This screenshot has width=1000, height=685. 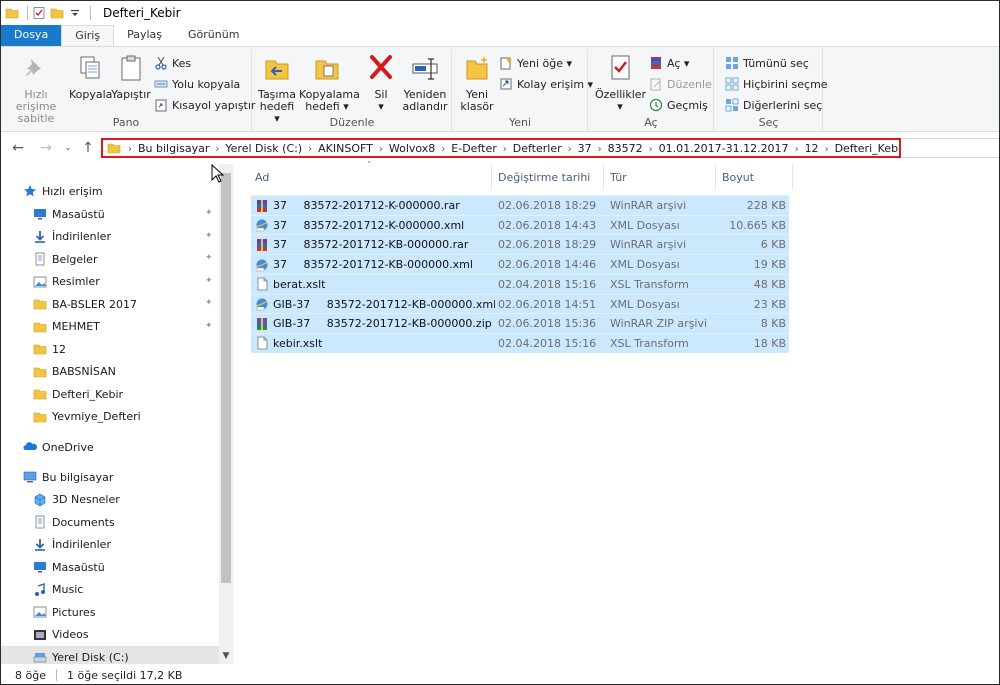 What do you see at coordinates (110, 500) in the screenshot?
I see `nav-pc-item-0: 3D Nesneler` at bounding box center [110, 500].